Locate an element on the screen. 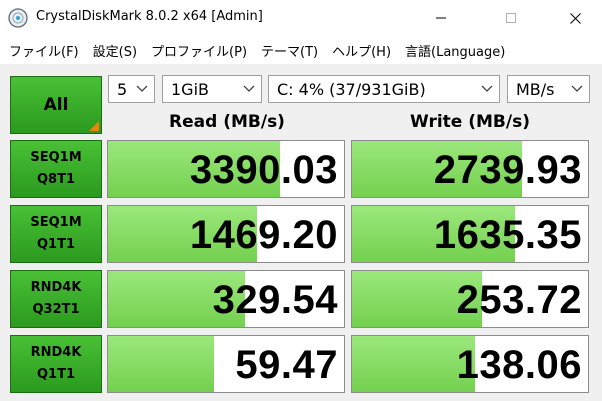  read-result-value: 329.54 is located at coordinates (275, 300).